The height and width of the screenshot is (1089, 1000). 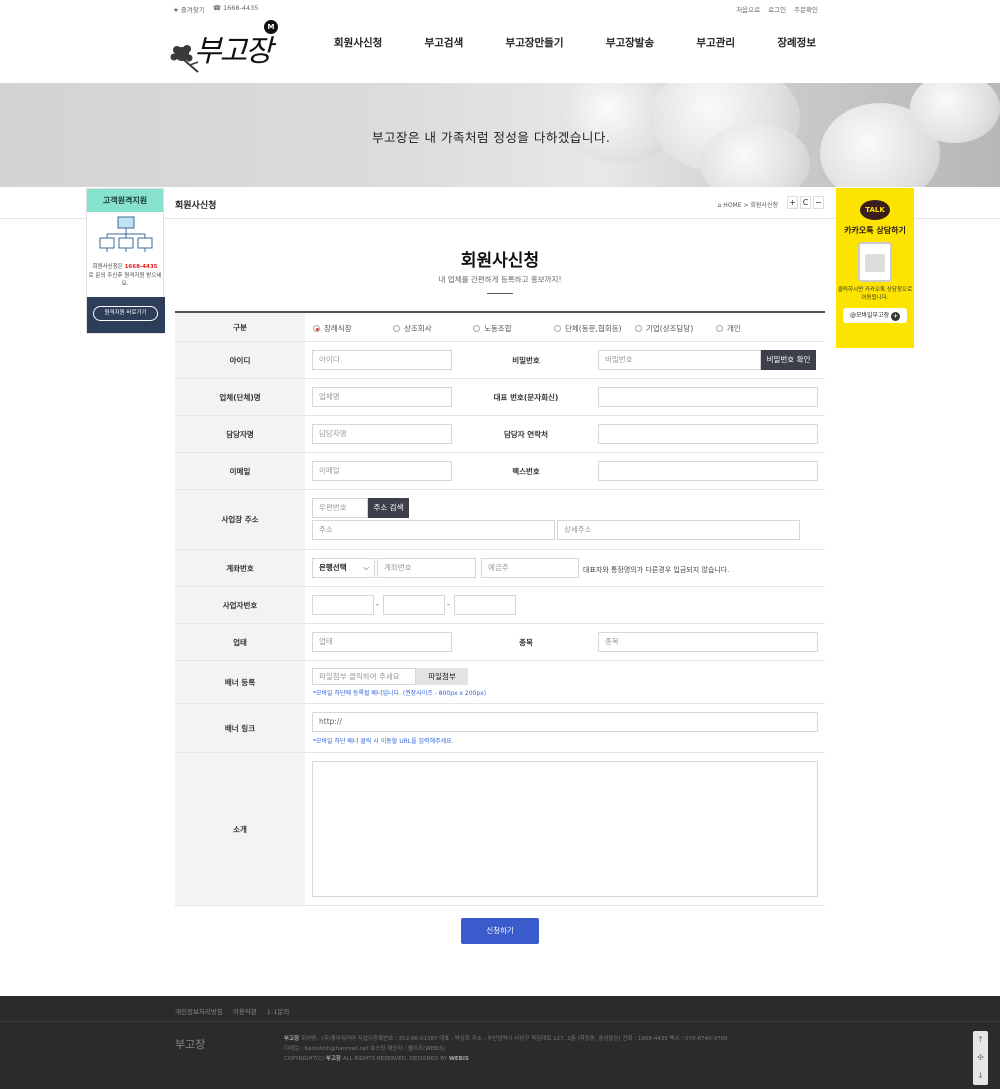 I want to click on nav-obituary-manage: 부고관리, so click(x=715, y=42).